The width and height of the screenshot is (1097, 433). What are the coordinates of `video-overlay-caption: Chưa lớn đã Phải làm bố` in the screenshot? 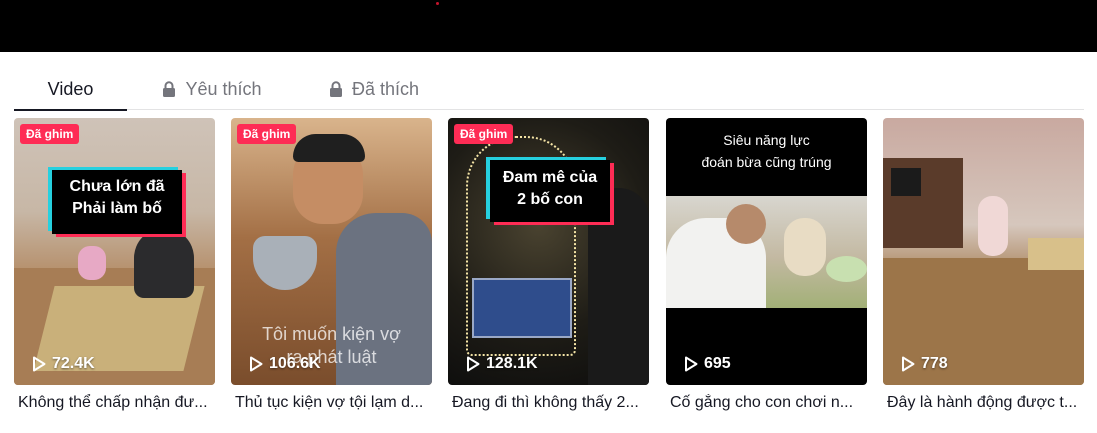 It's located at (117, 202).